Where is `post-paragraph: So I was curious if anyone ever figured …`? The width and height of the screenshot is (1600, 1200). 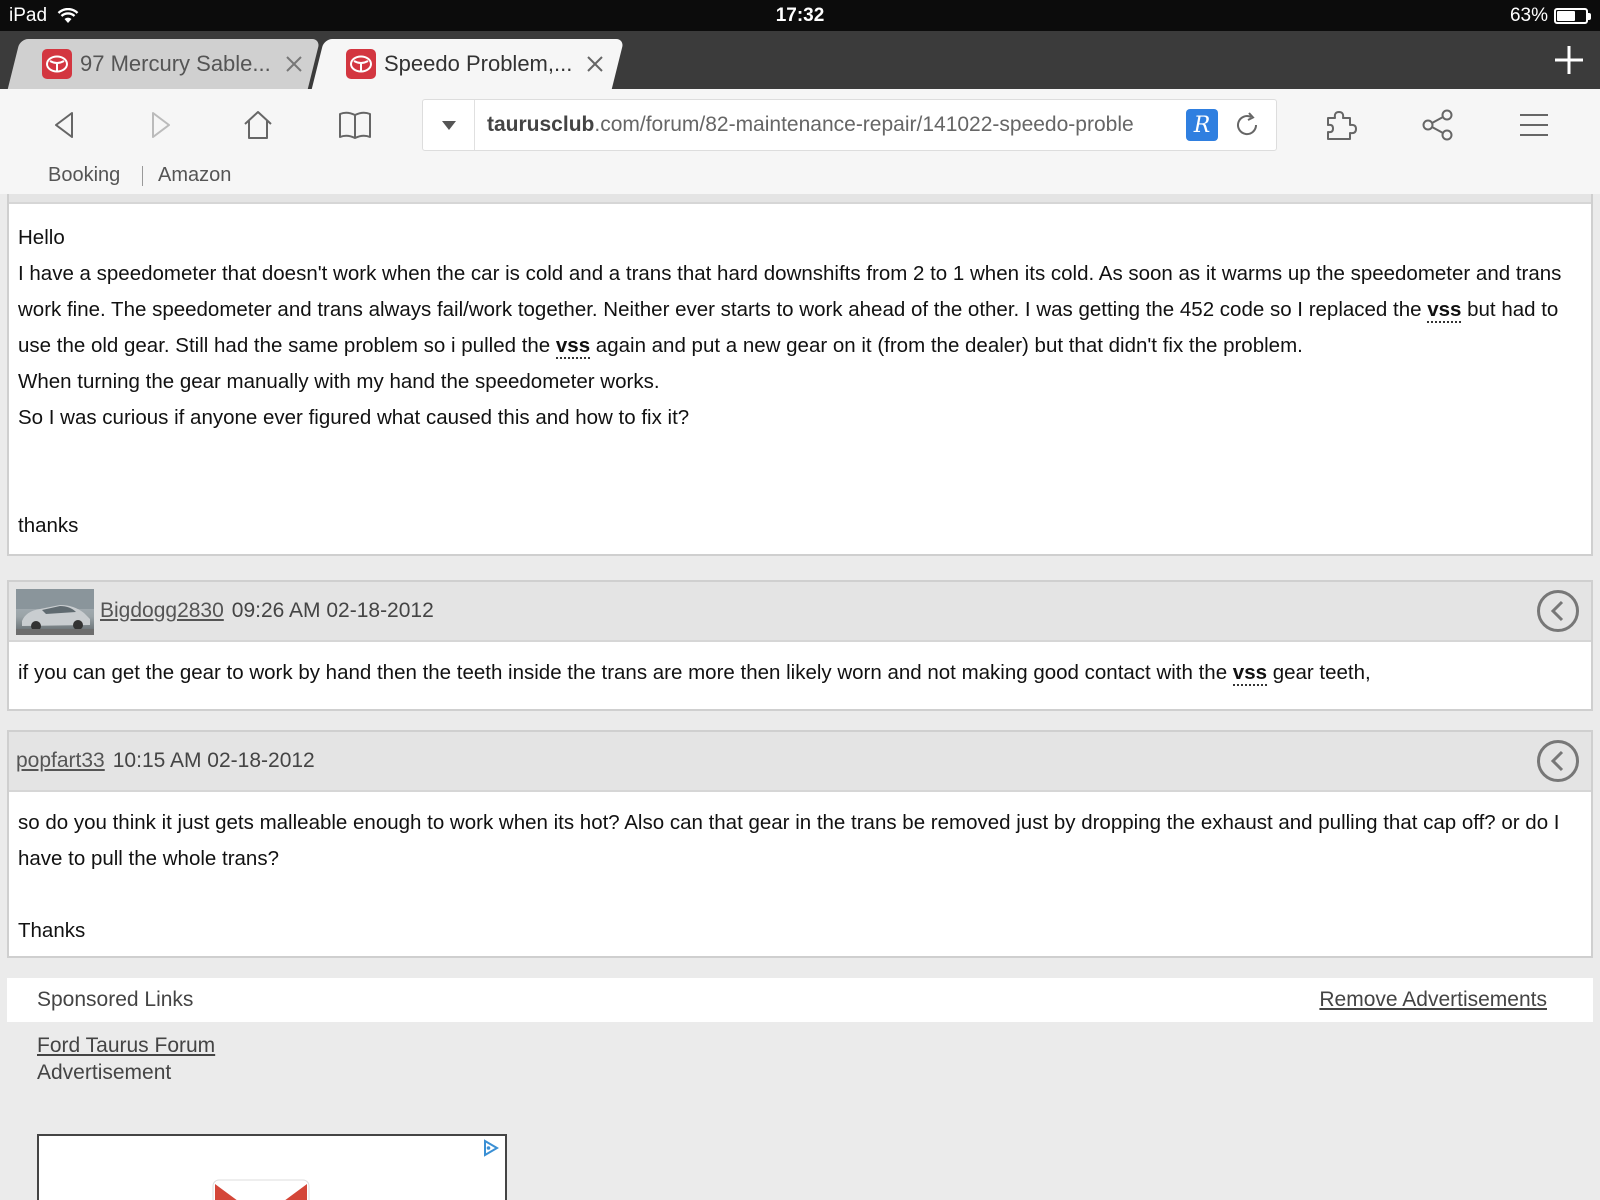
post-paragraph: So I was curious if anyone ever figured … is located at coordinates (354, 417).